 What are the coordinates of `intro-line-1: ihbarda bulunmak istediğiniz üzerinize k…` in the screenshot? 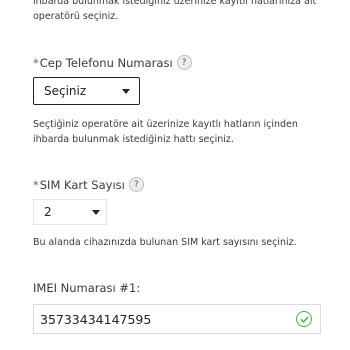 It's located at (175, 3).